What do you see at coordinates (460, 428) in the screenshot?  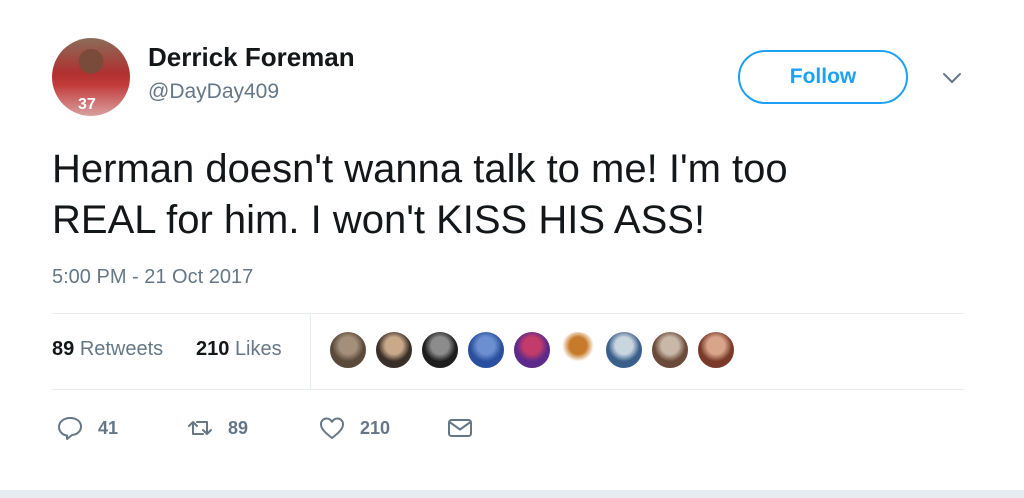 I see `envelope-icon` at bounding box center [460, 428].